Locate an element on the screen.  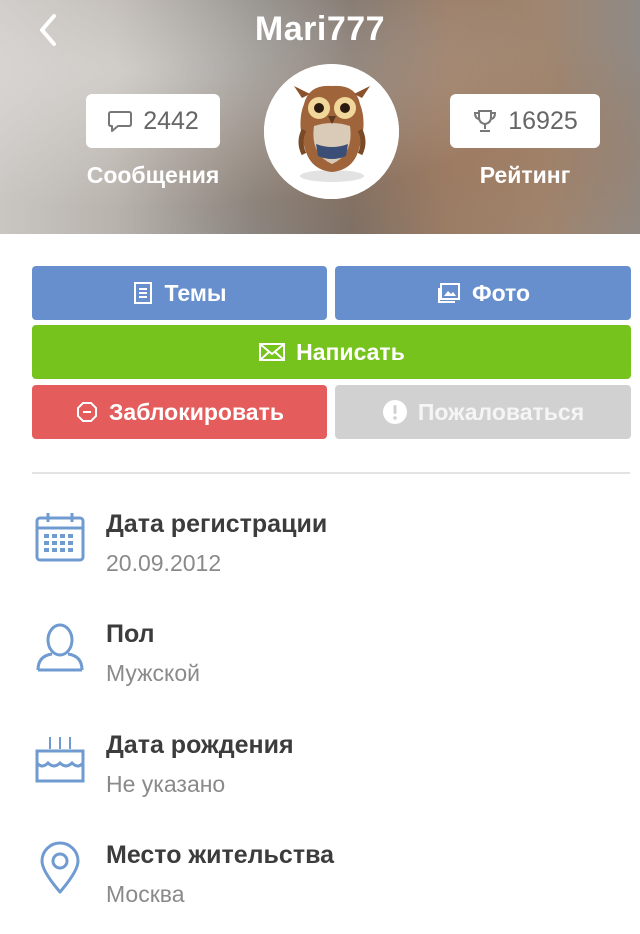
registration-date-value: 20.09.2012 is located at coordinates (164, 563).